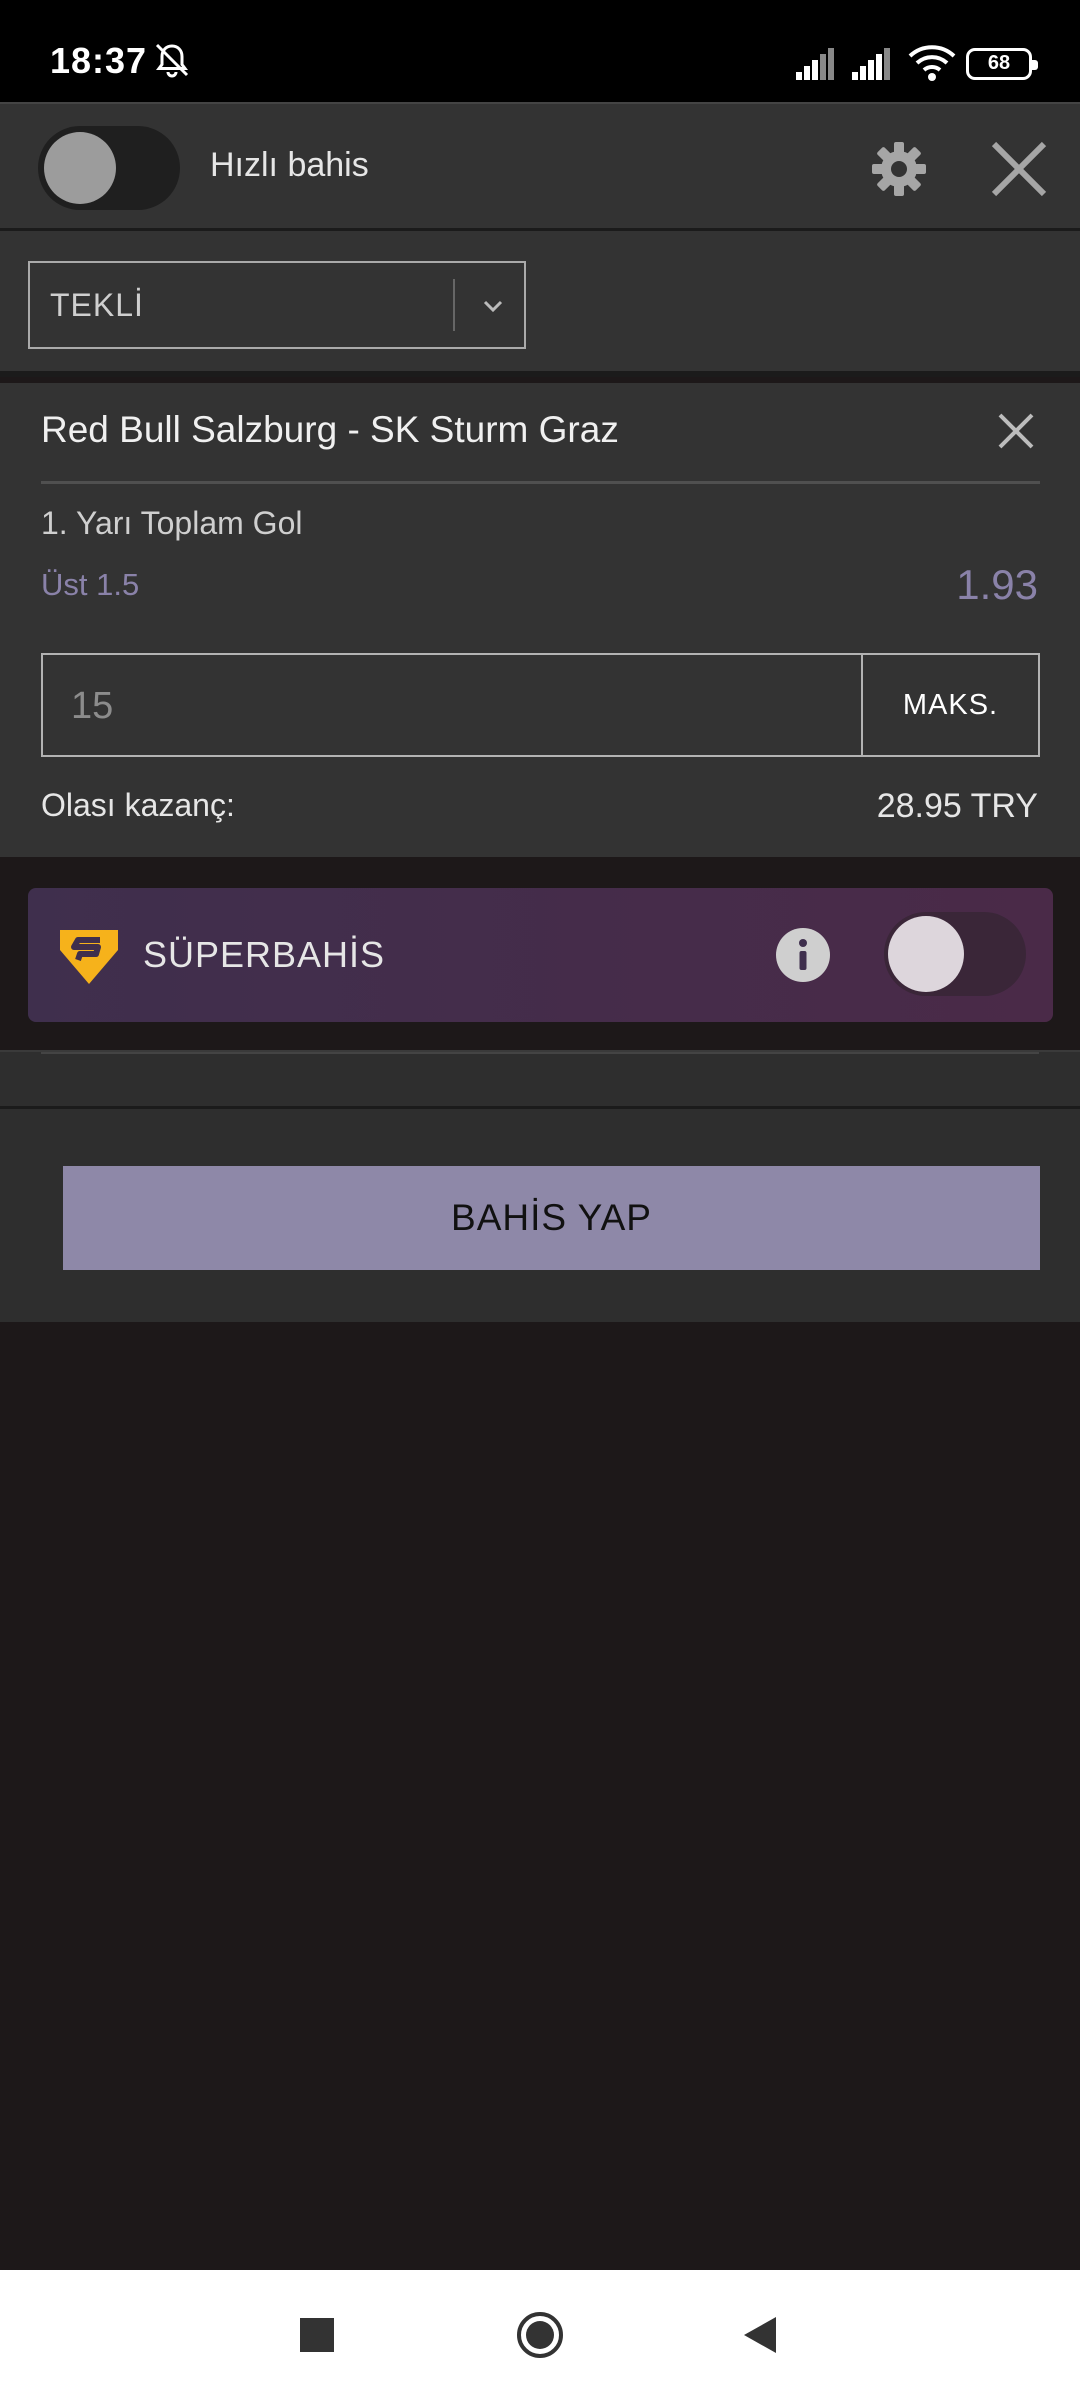  Describe the element at coordinates (540, 51) in the screenshot. I see `status-bar: 18:37 68` at that location.